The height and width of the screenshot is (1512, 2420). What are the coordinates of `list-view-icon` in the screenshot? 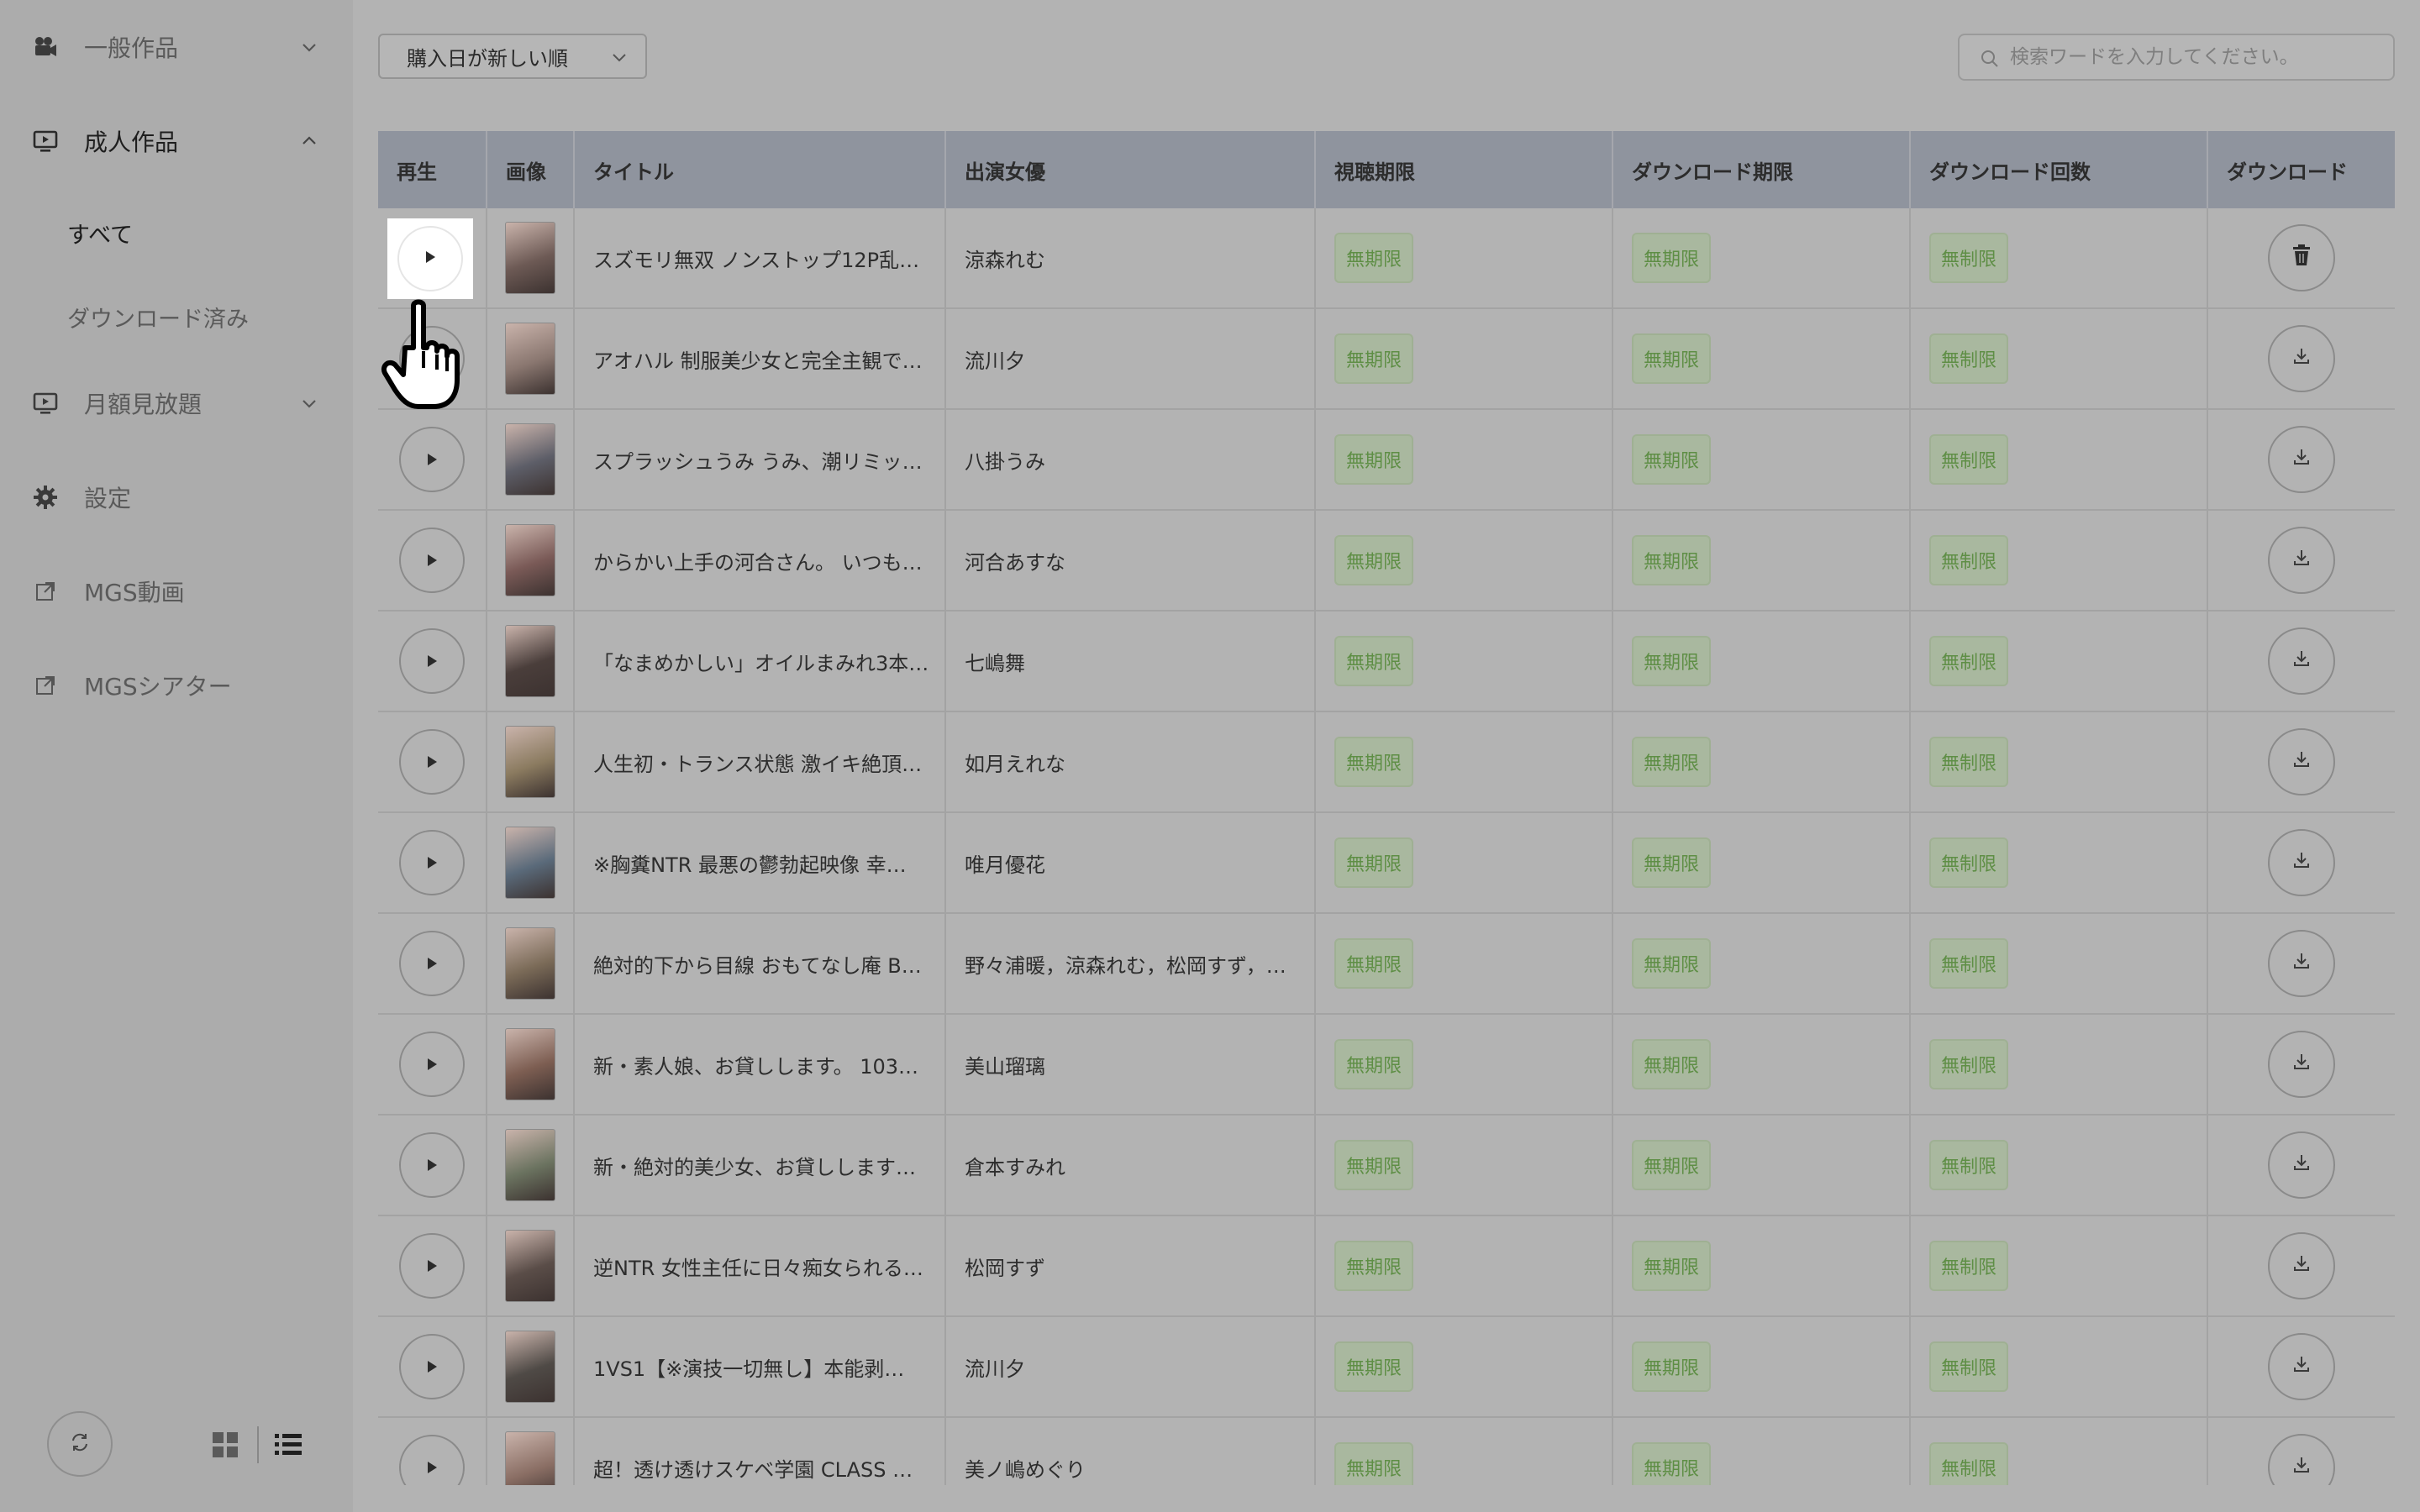 It's located at (288, 1444).